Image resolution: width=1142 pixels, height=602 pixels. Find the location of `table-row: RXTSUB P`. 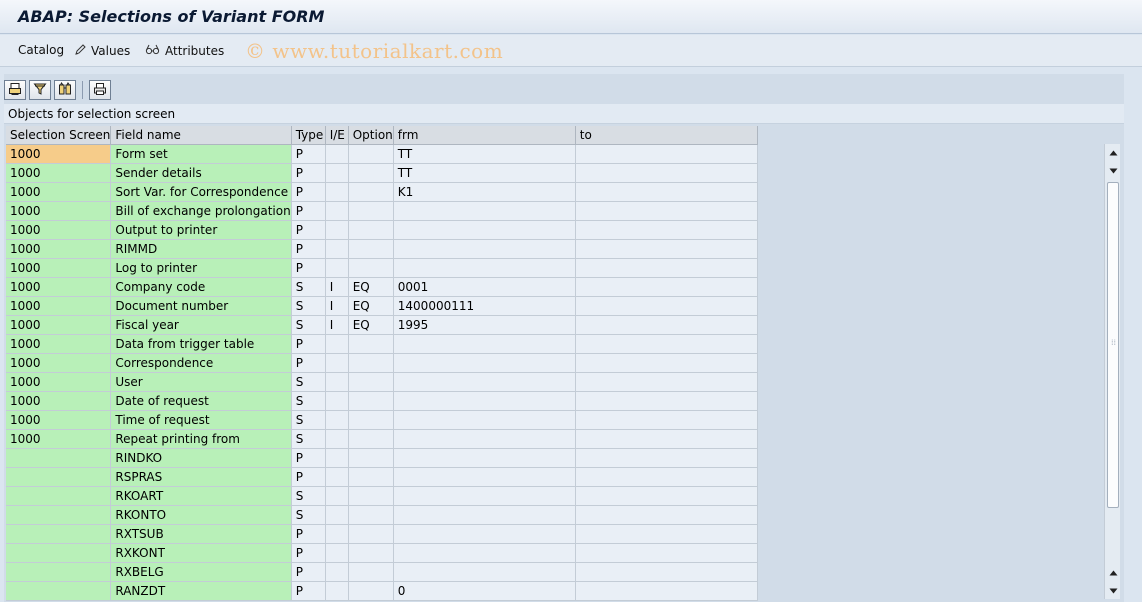

table-row: RXTSUB P is located at coordinates (382, 534).